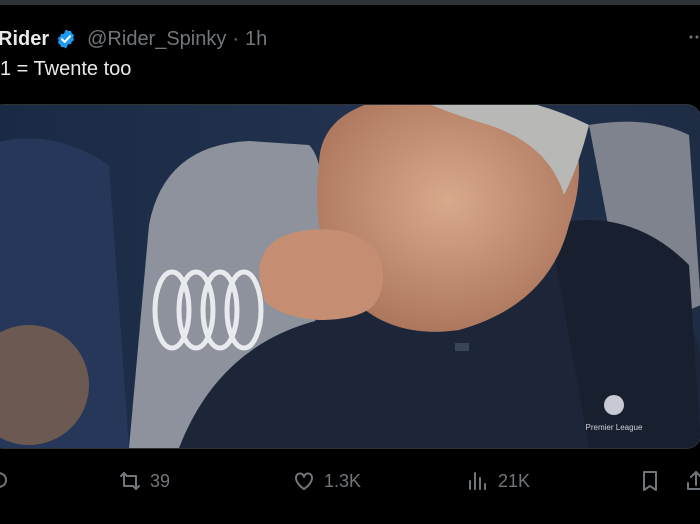  What do you see at coordinates (514, 480) in the screenshot?
I see `views-count: 21K` at bounding box center [514, 480].